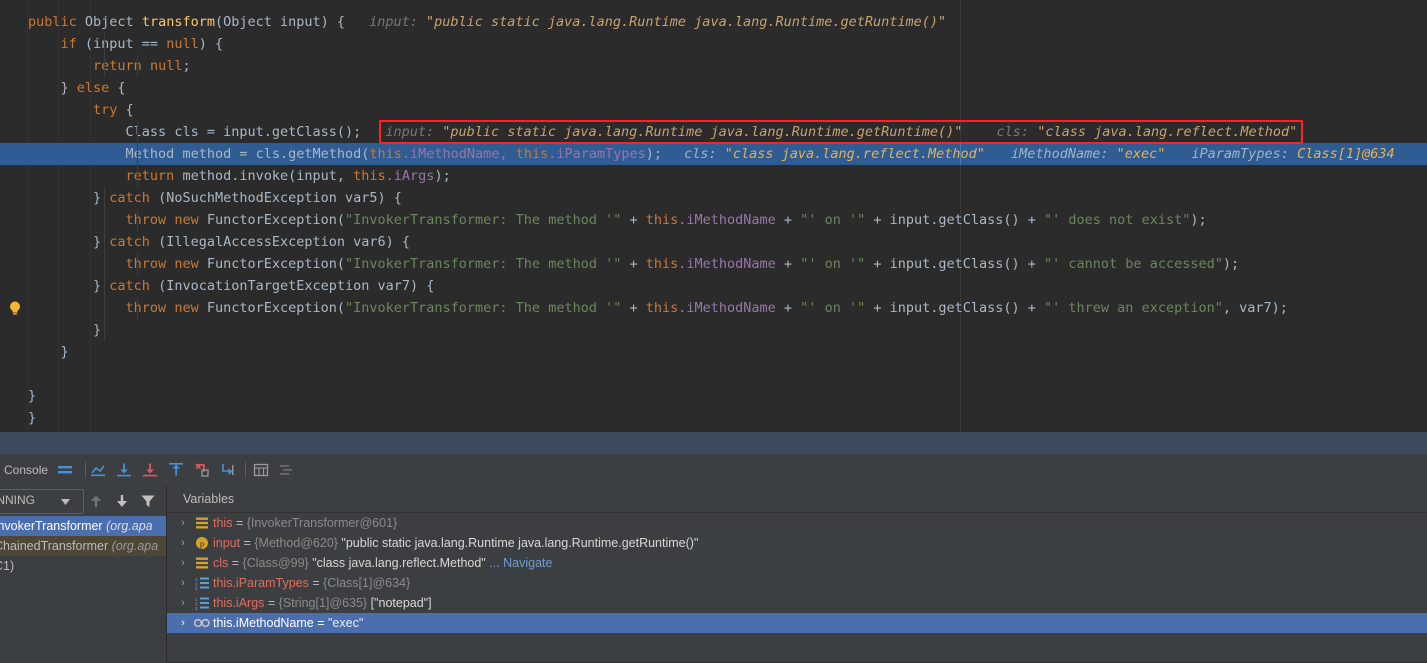  Describe the element at coordinates (83, 566) in the screenshot. I see `frame-list-item: C1)` at that location.